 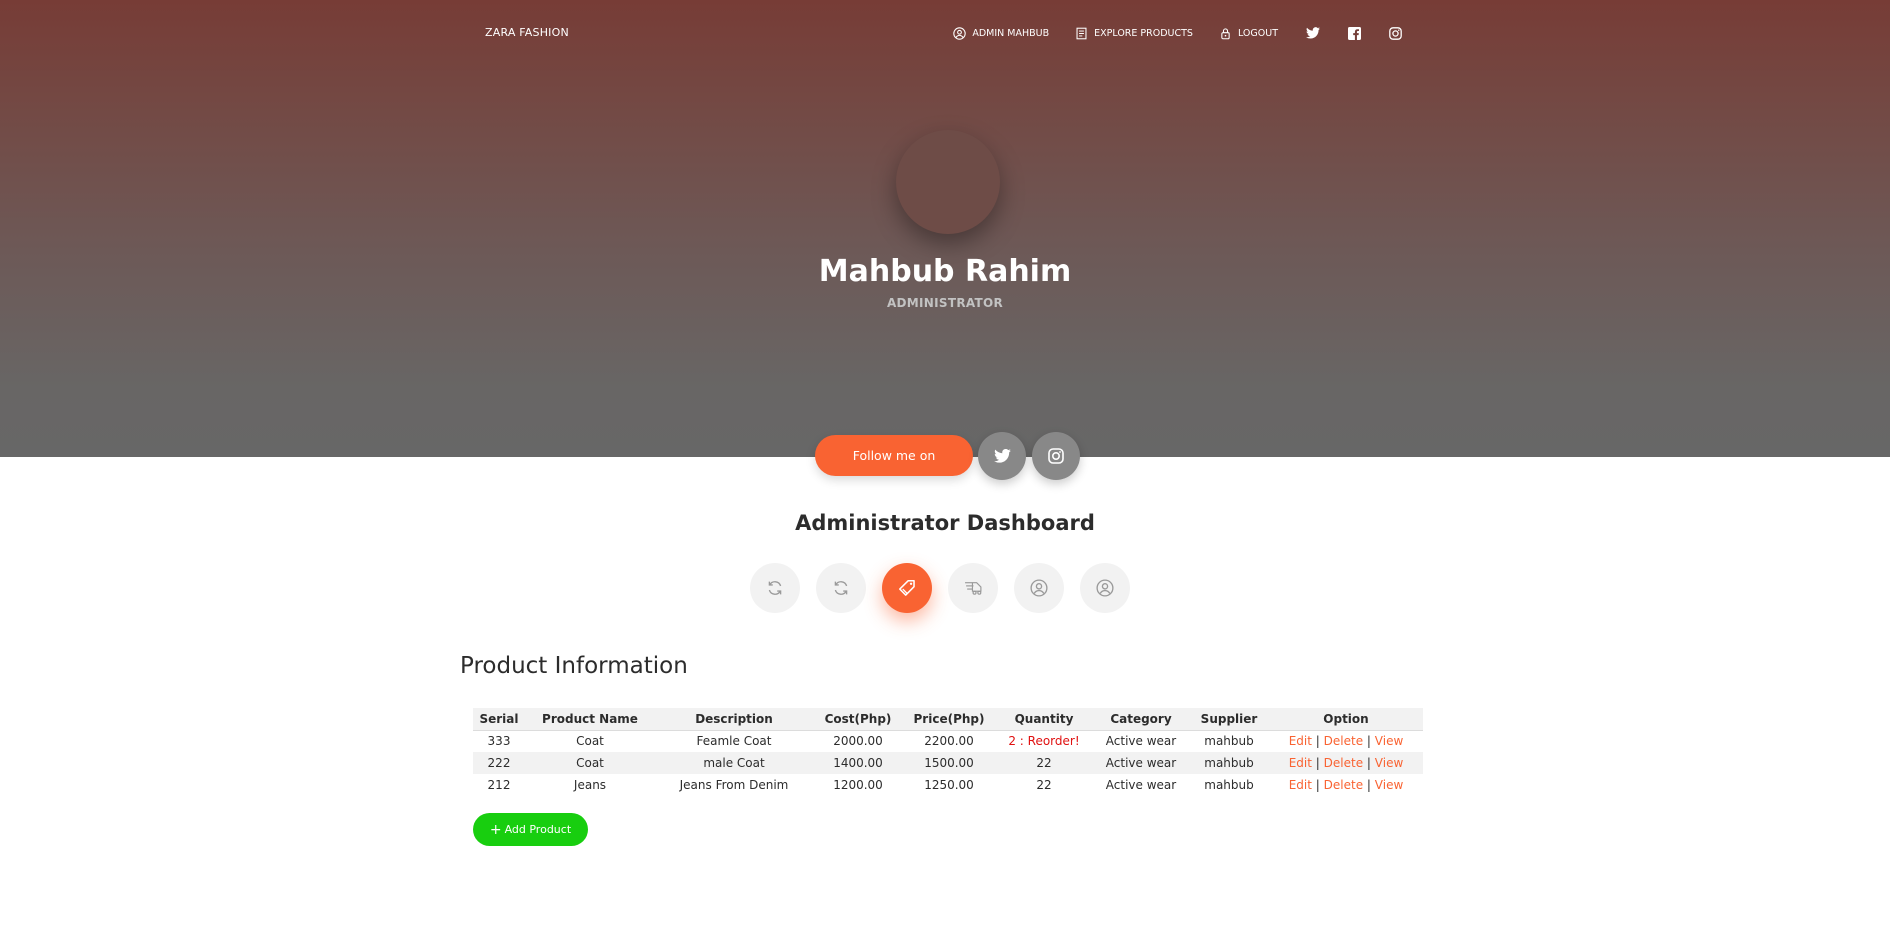 I want to click on nav-social-facebook, so click(x=1354, y=33).